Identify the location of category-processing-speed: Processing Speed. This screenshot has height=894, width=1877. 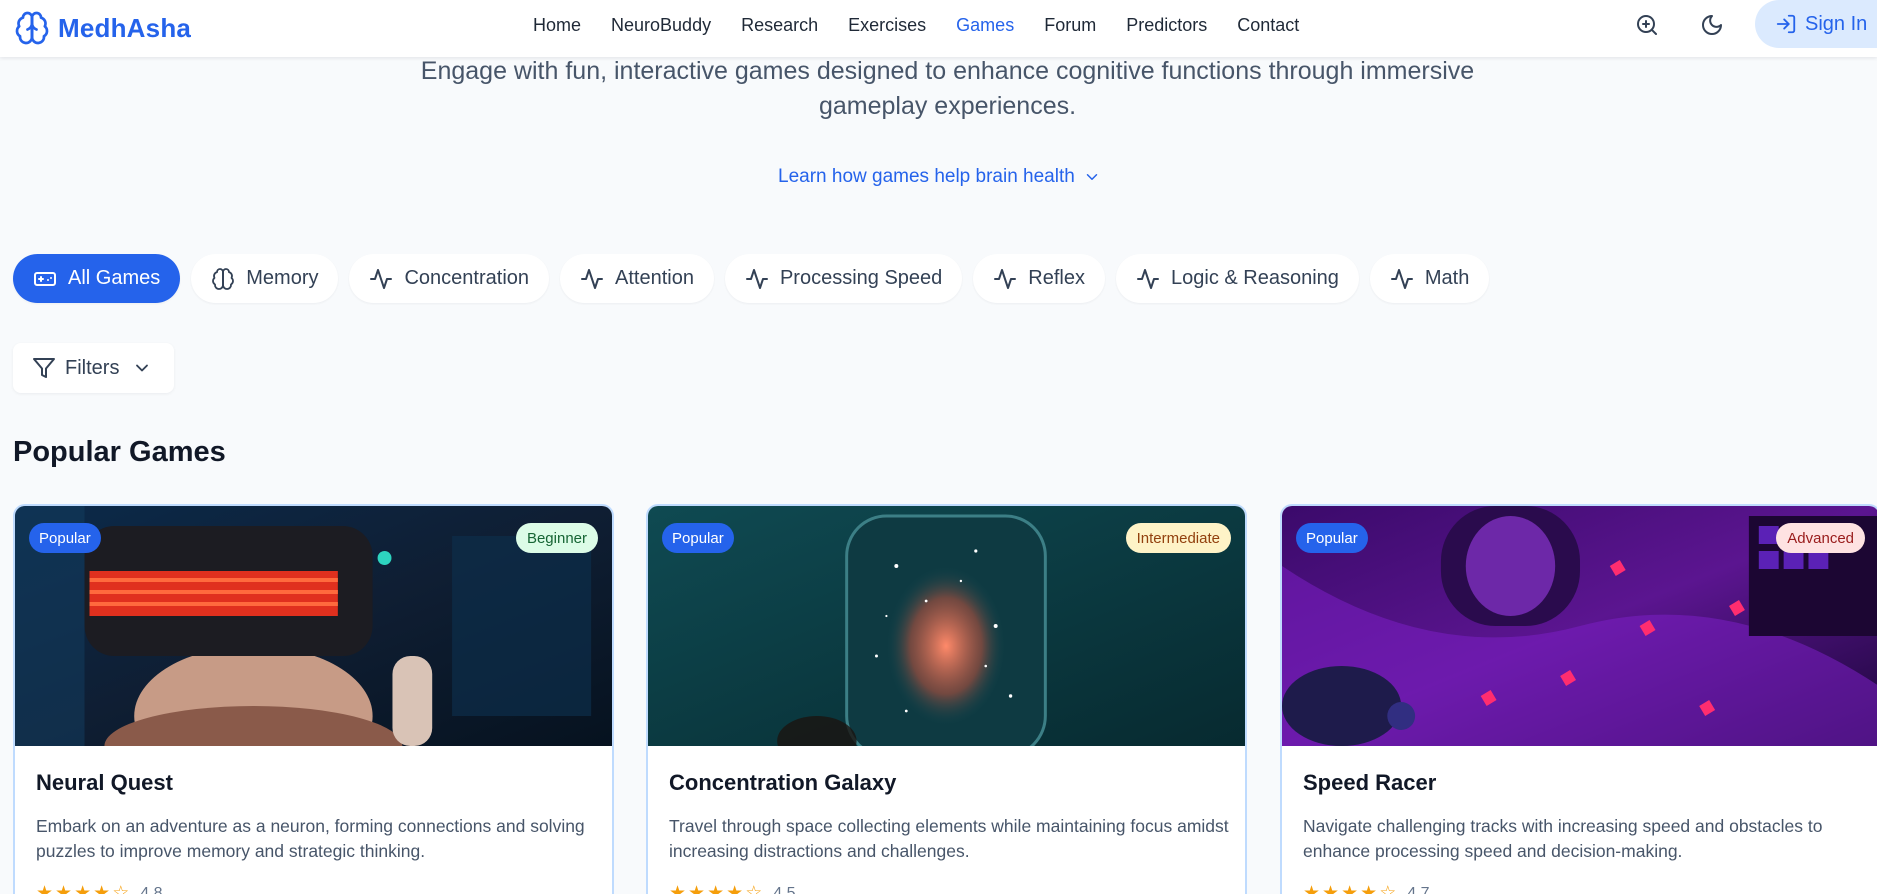
(843, 278).